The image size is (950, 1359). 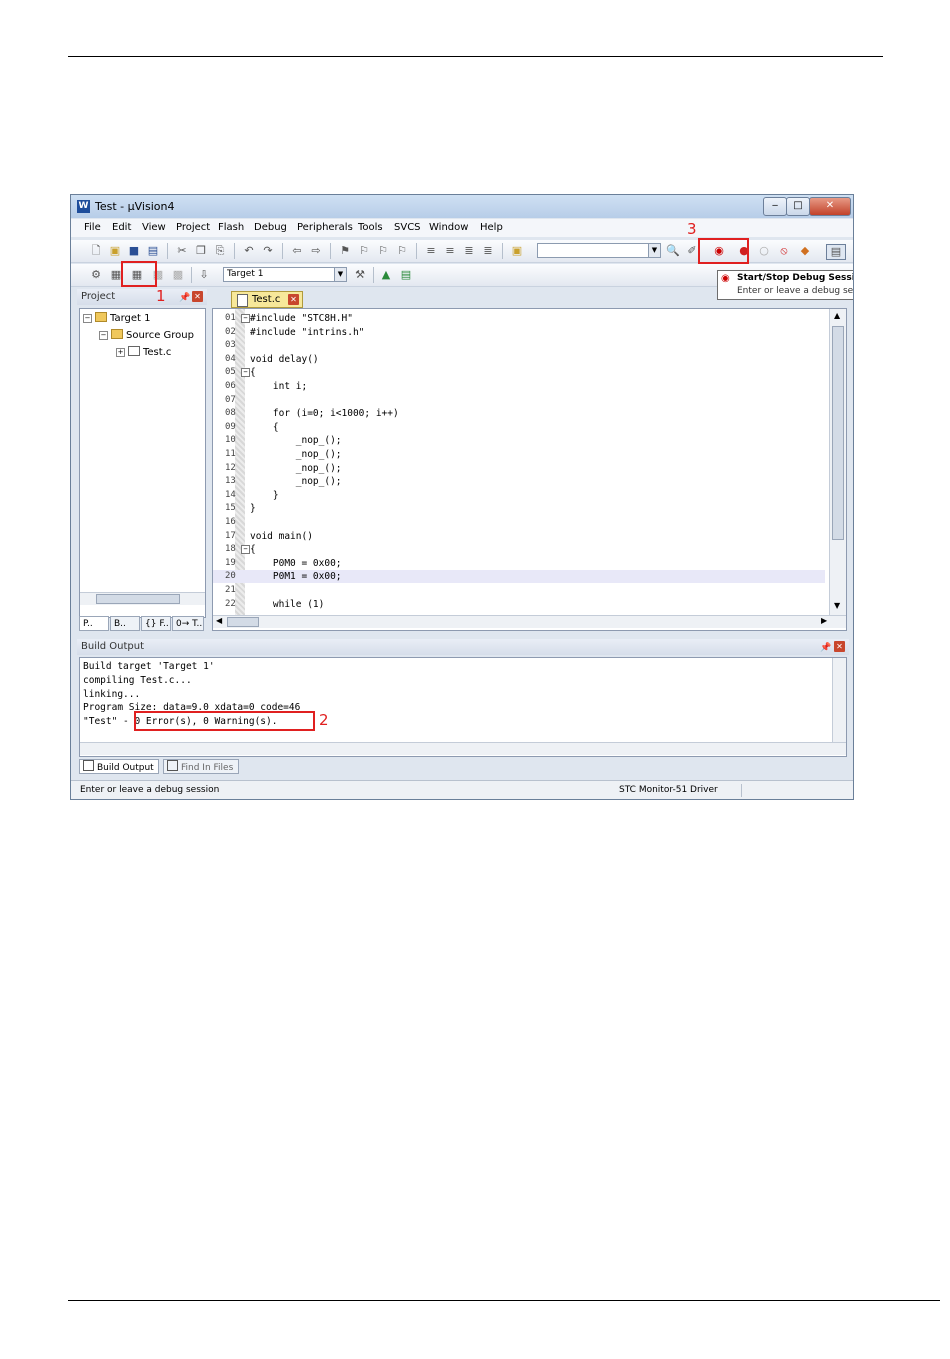 What do you see at coordinates (692, 251) in the screenshot?
I see `incremental-find-icon: ✐` at bounding box center [692, 251].